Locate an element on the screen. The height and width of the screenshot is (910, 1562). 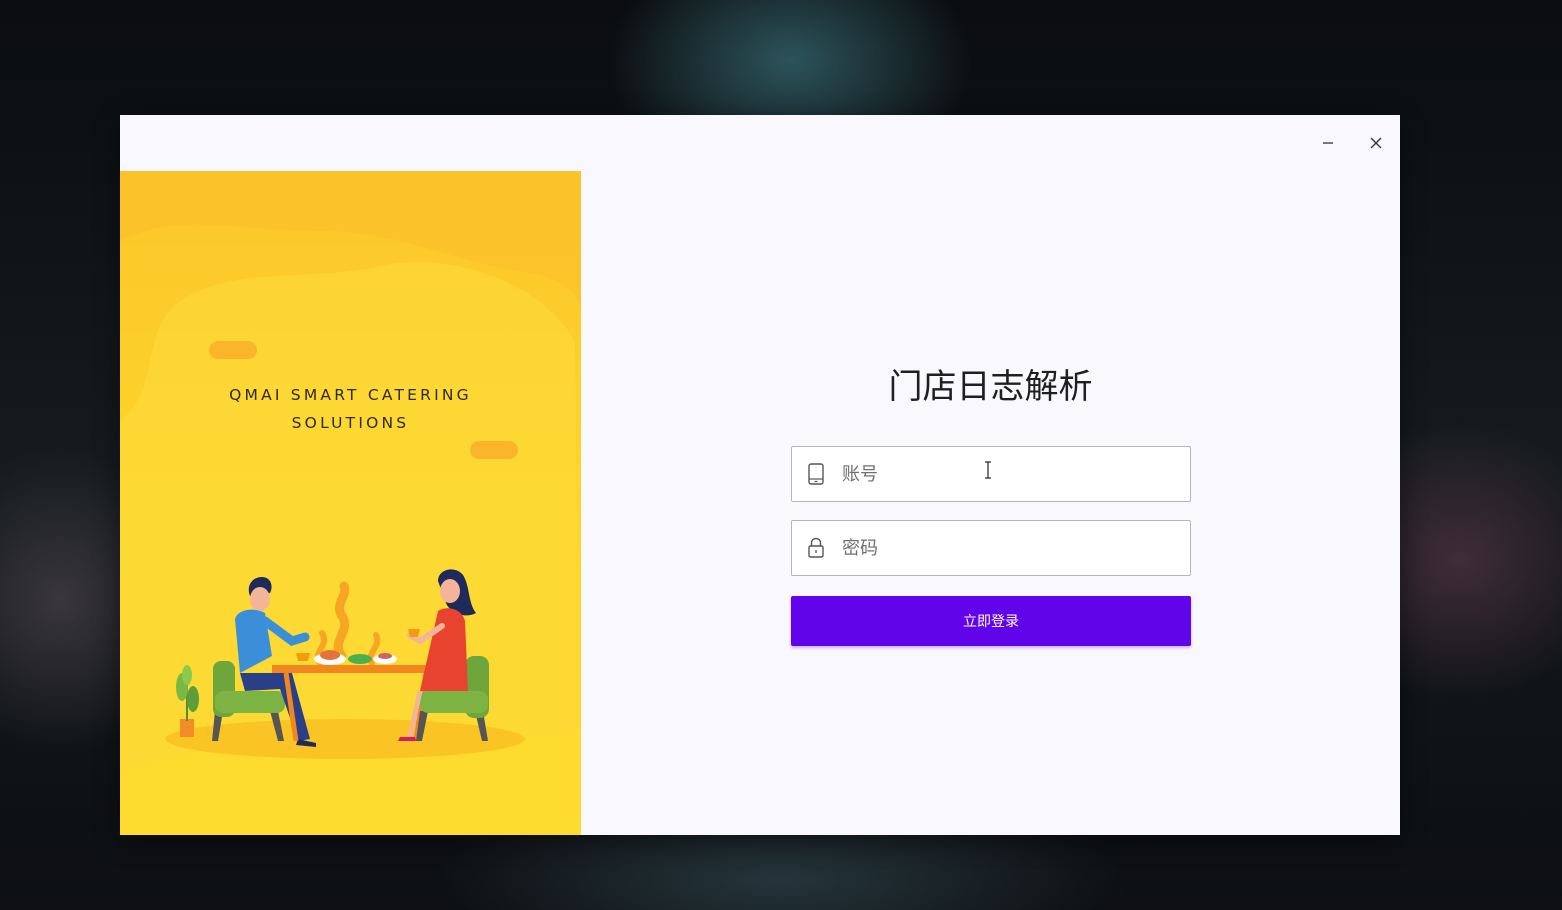
dining-illustration is located at coordinates (345, 664).